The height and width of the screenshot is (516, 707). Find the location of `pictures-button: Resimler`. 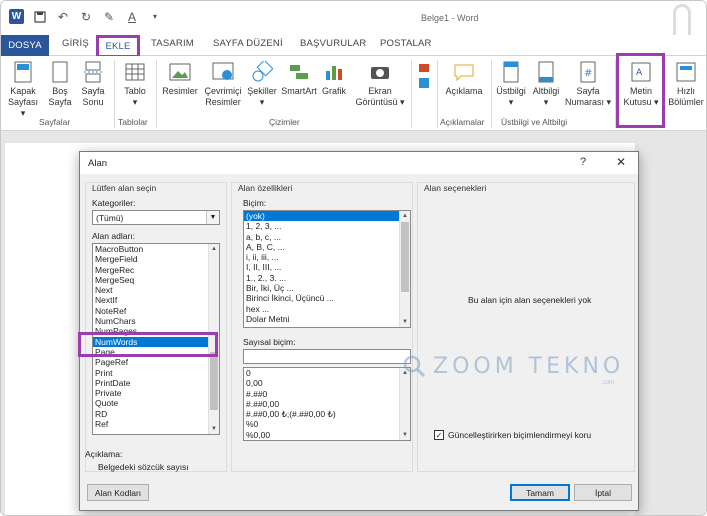

pictures-button: Resimler is located at coordinates (180, 78).